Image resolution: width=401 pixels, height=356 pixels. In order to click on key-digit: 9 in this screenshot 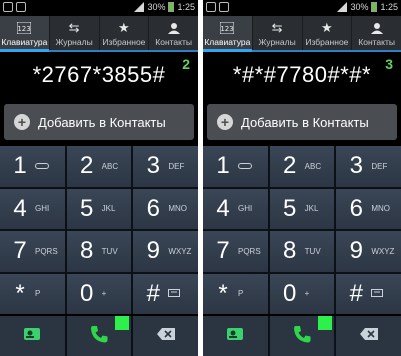, I will do `click(356, 251)`.